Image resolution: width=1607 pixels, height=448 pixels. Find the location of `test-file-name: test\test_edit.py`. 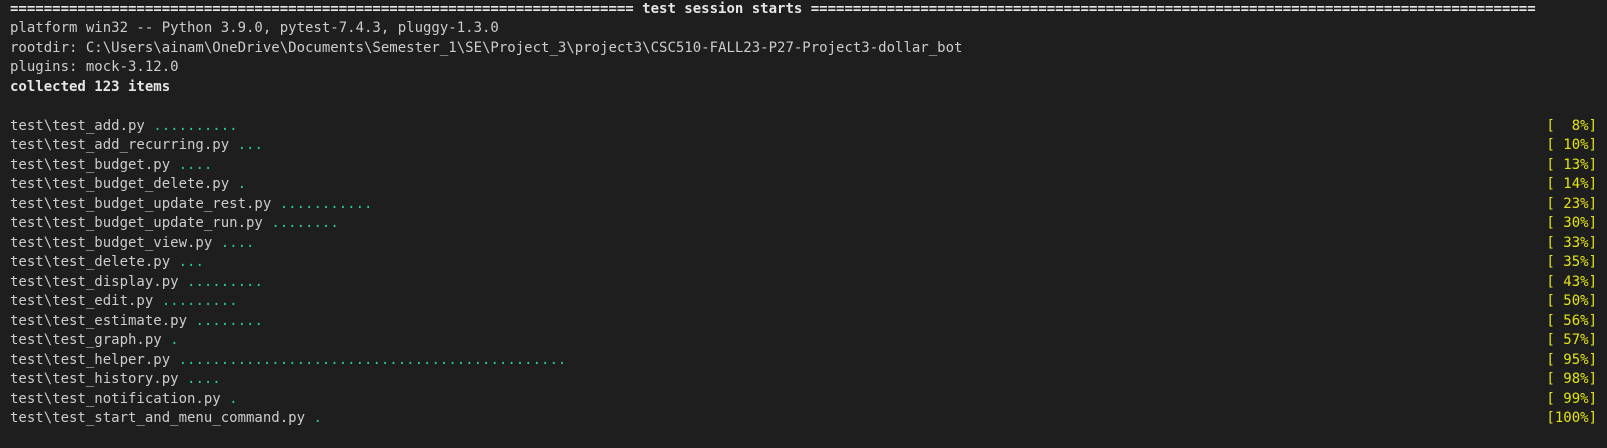

test-file-name: test\test_edit.py is located at coordinates (82, 301).